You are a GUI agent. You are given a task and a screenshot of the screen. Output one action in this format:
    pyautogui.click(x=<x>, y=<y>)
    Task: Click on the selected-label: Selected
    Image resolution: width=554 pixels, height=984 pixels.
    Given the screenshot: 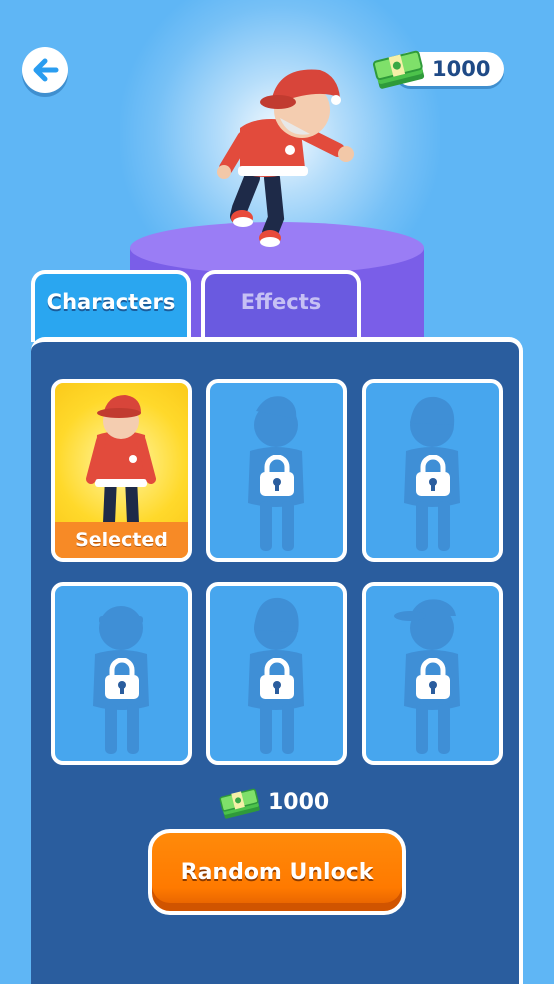 What is the action you would take?
    pyautogui.click(x=121, y=540)
    